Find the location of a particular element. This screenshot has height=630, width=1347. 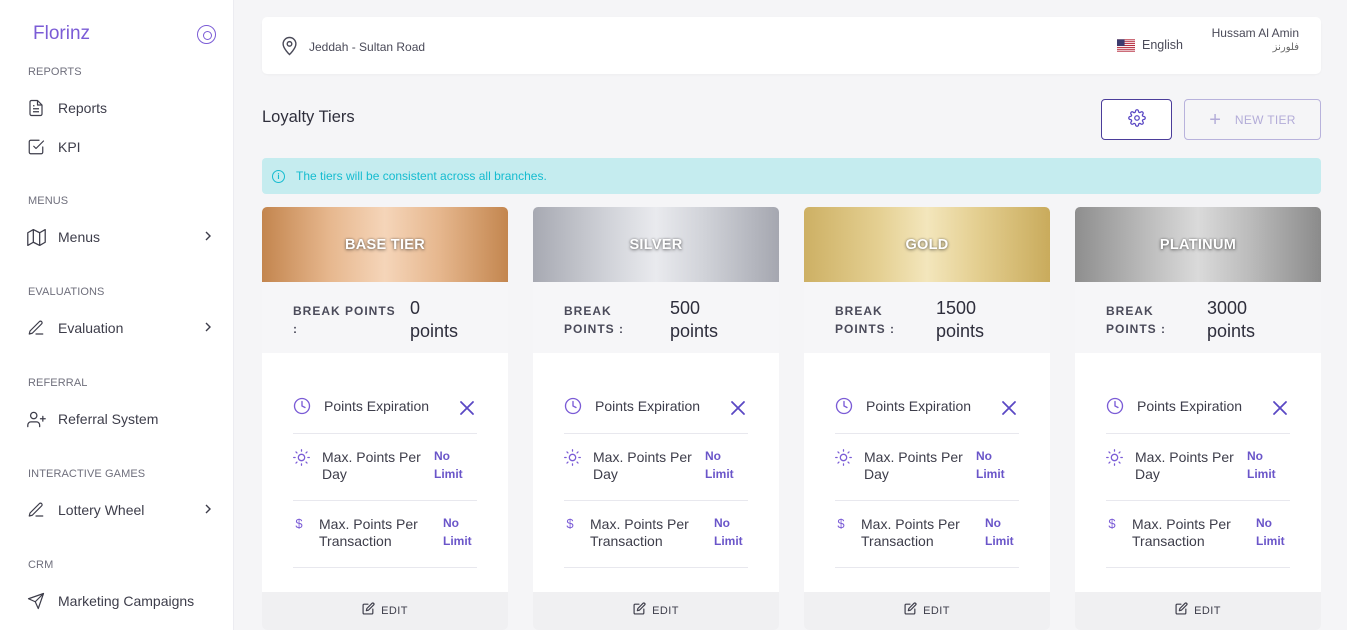

settings-button is located at coordinates (1136, 119).